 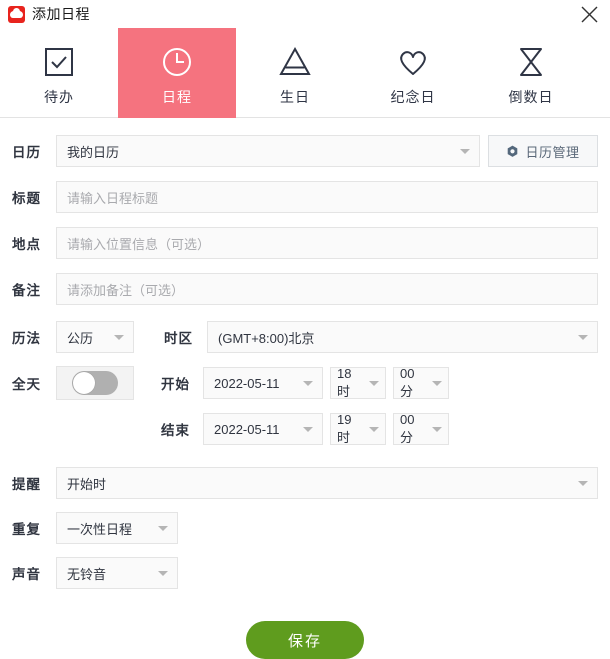 I want to click on calendar-select: 我的日历, so click(x=268, y=151).